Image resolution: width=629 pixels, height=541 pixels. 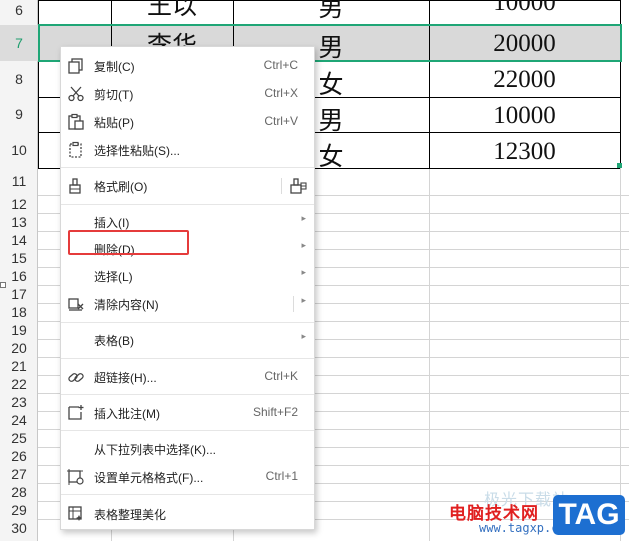 What do you see at coordinates (3, 285) in the screenshot?
I see `row-resize-marker` at bounding box center [3, 285].